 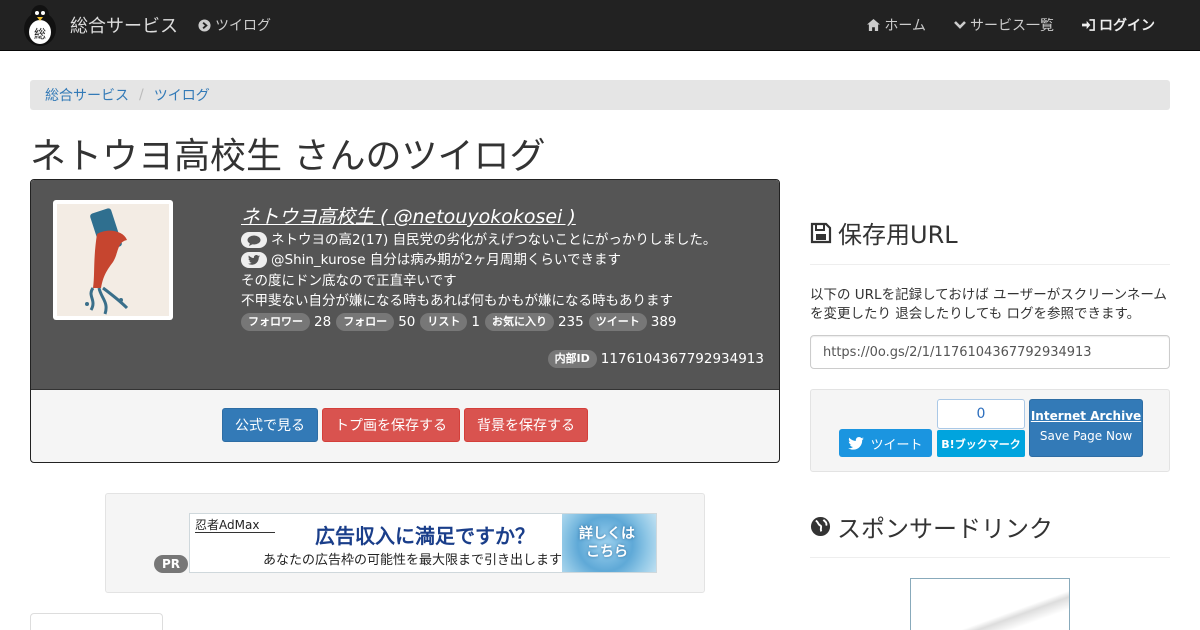 I want to click on sign-in-icon, so click(x=1088, y=25).